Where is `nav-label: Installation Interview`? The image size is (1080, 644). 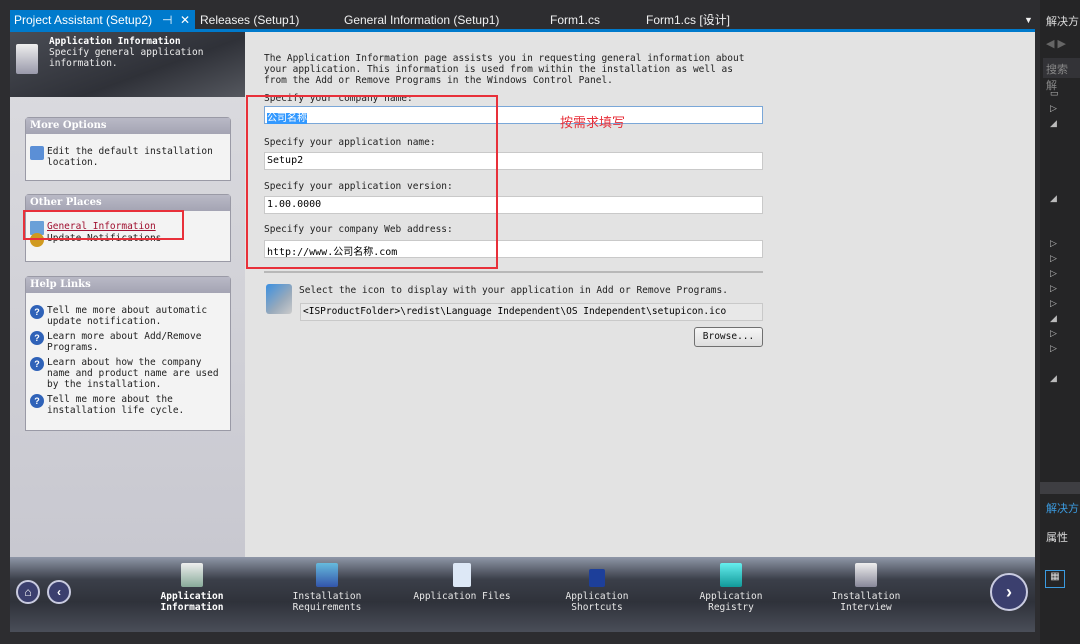
nav-label: Installation Interview is located at coordinates (866, 602).